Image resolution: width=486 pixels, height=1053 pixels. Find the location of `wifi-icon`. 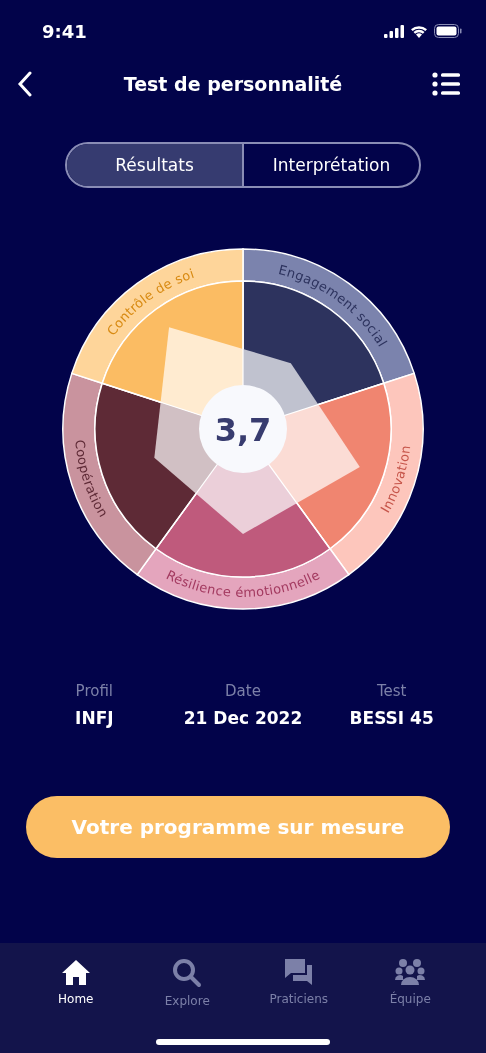

wifi-icon is located at coordinates (419, 31).